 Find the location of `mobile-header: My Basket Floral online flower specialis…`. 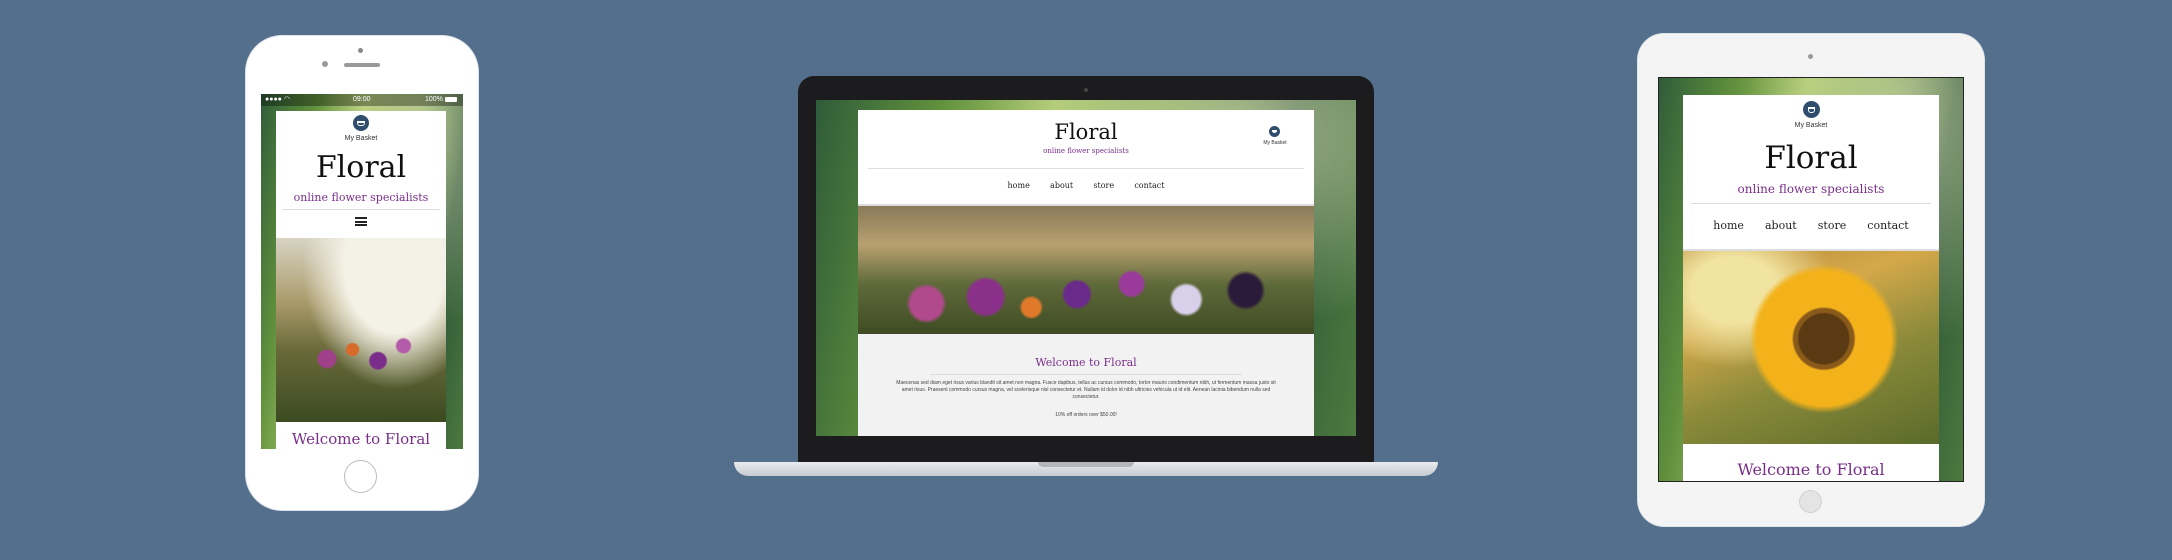

mobile-header: My Basket Floral online flower specialis… is located at coordinates (361, 173).